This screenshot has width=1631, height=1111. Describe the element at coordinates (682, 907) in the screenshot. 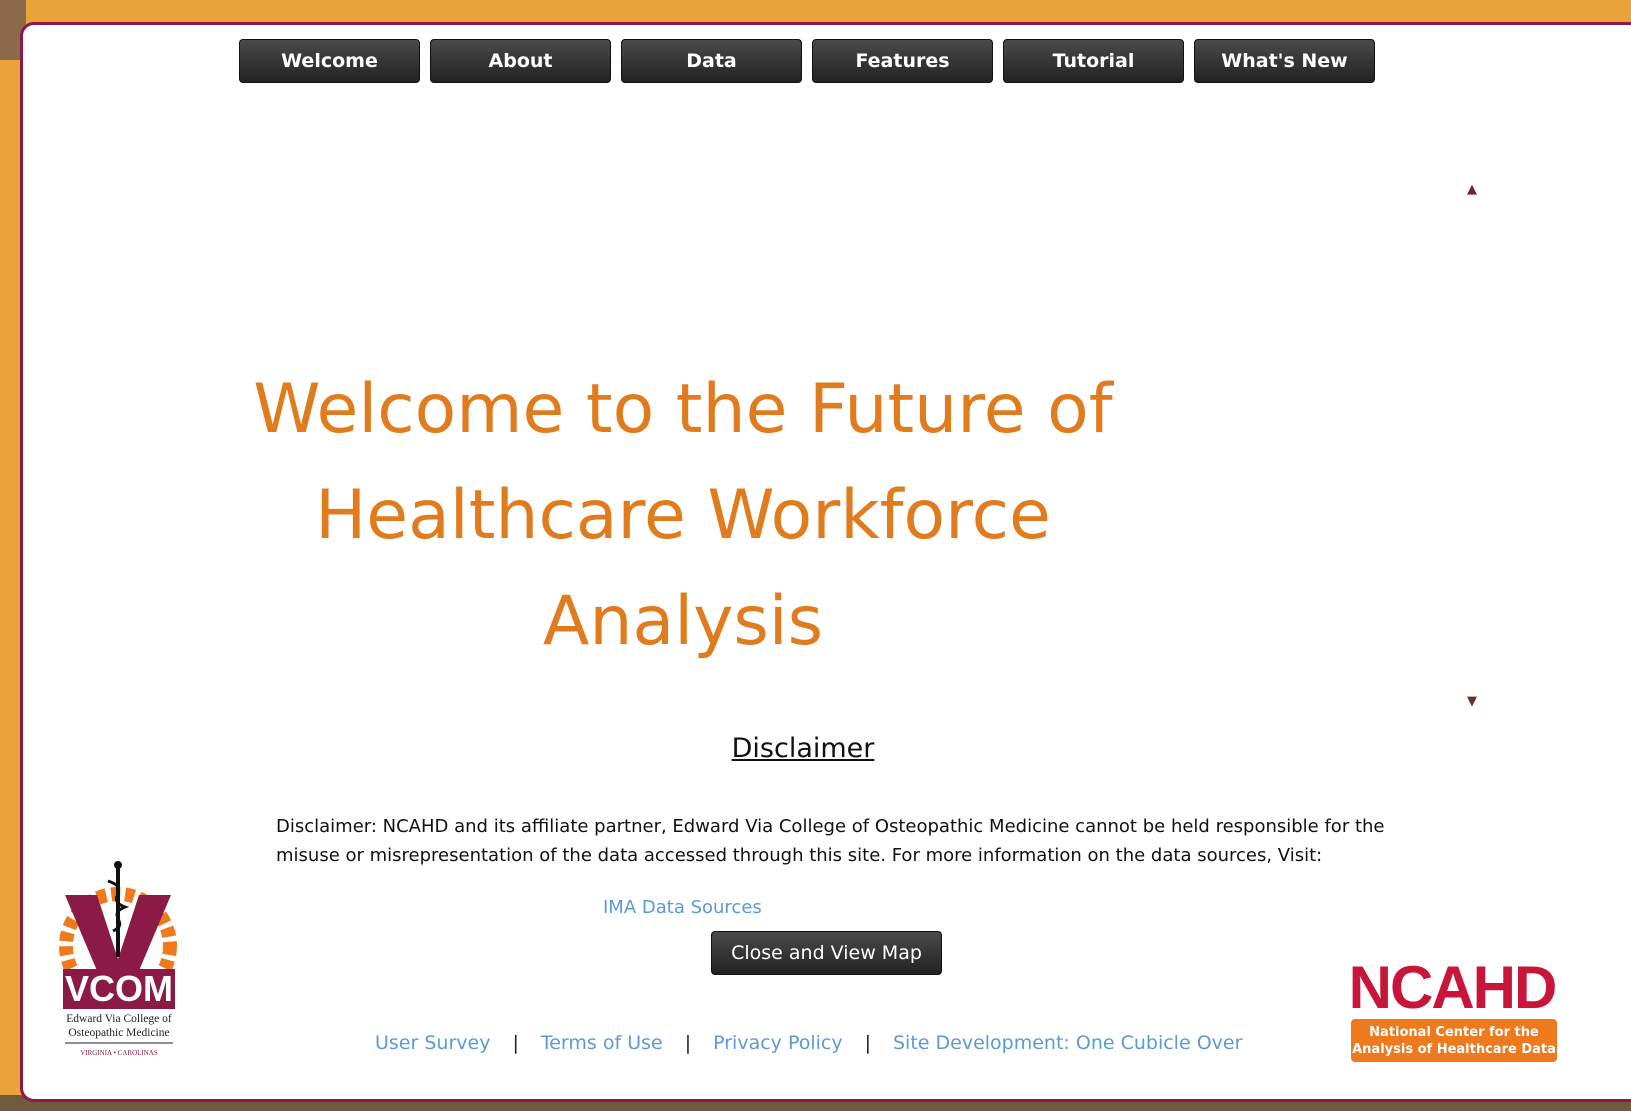

I see `ima-data-sources-link: IMA Data Sources` at that location.